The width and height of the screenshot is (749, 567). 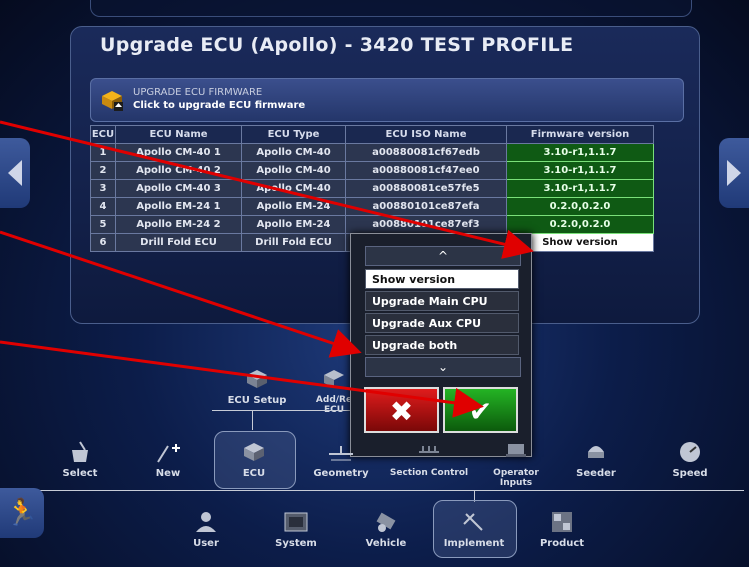 What do you see at coordinates (181, 294) in the screenshot?
I see `annotation-arrow-upgrade-both` at bounding box center [181, 294].